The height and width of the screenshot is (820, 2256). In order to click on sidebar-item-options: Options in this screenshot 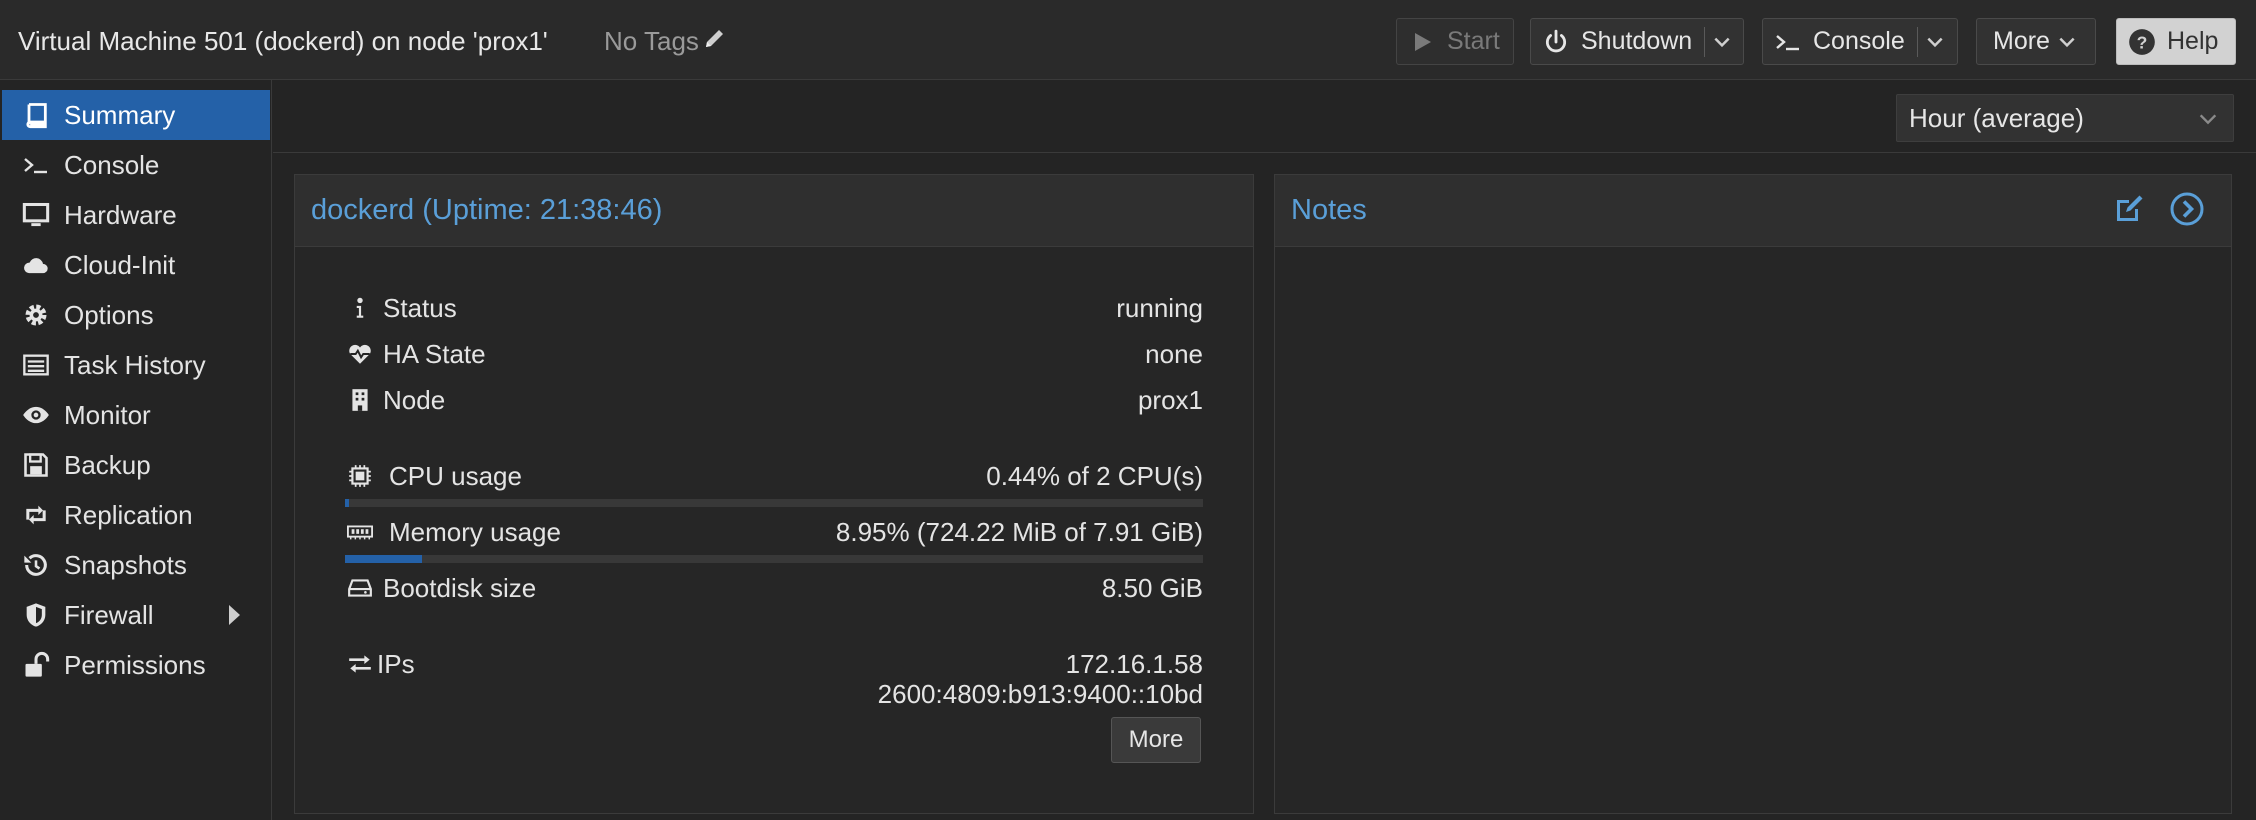, I will do `click(136, 315)`.